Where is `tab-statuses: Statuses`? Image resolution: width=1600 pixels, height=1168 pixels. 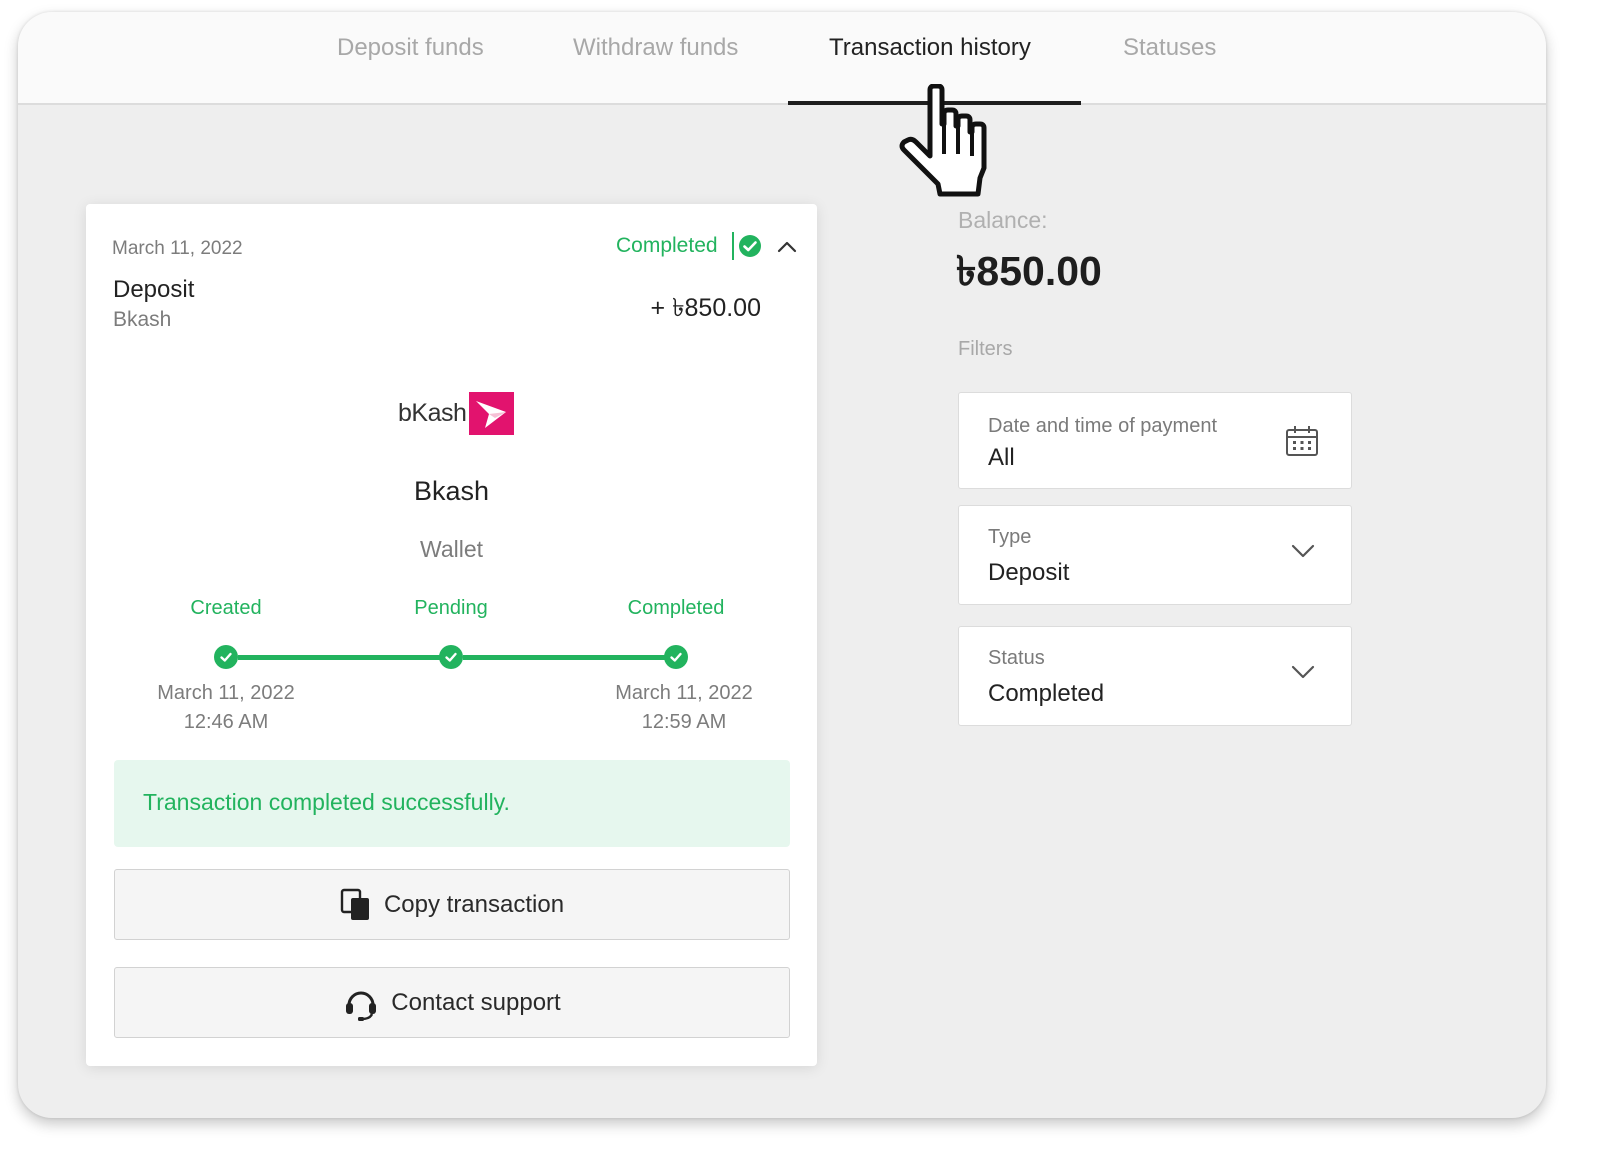 tab-statuses: Statuses is located at coordinates (1169, 48).